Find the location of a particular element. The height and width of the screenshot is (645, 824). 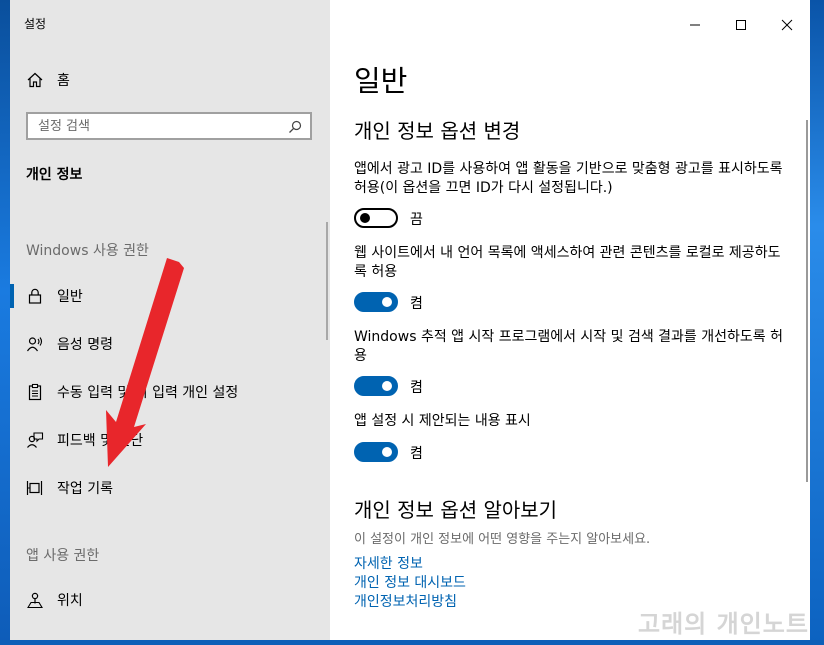

maximize-button is located at coordinates (741, 25).